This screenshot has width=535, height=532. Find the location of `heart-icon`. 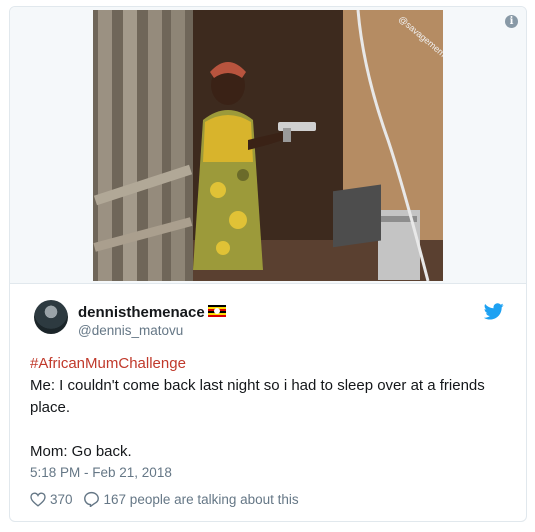

heart-icon is located at coordinates (38, 499).